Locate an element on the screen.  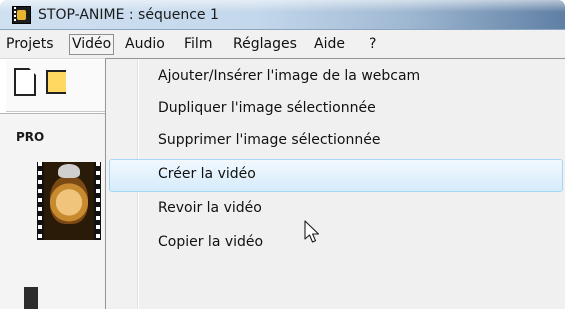
app-icon is located at coordinates (21, 15).